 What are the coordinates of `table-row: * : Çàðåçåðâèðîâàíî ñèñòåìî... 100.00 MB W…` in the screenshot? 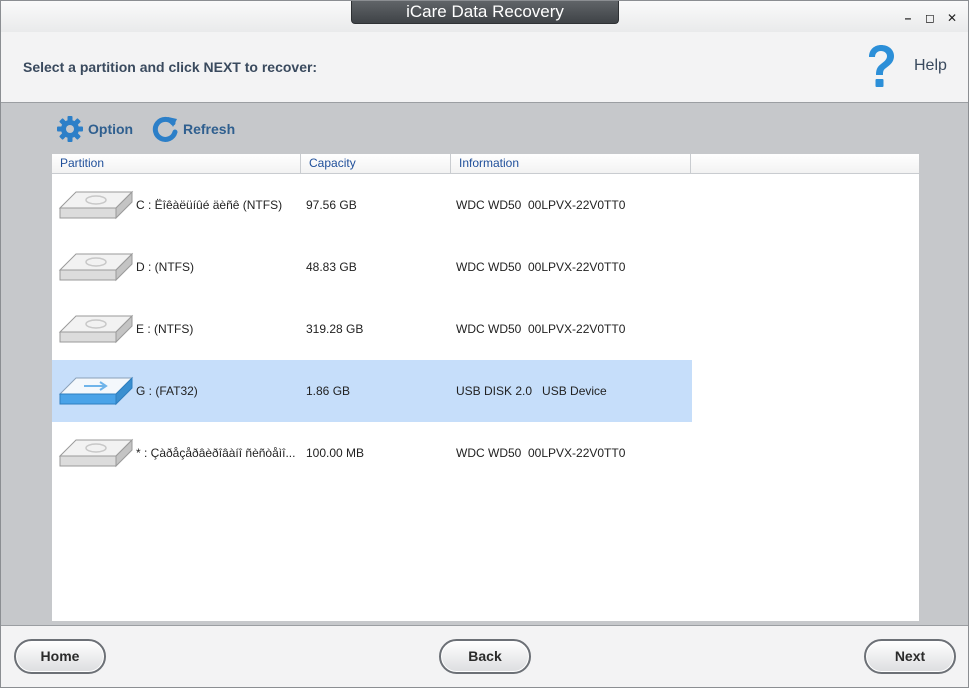 It's located at (372, 453).